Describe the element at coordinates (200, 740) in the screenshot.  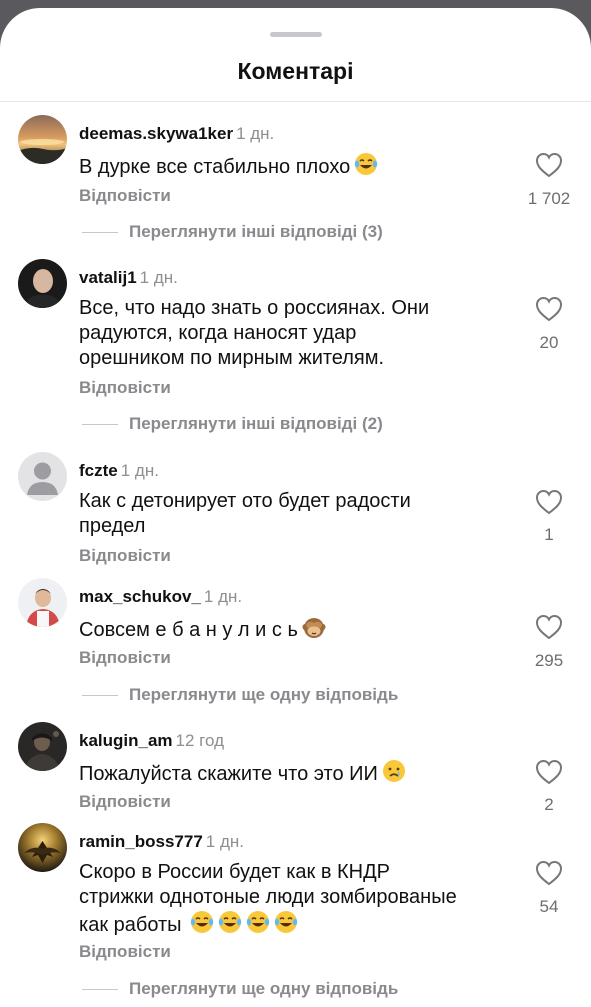
I see `comment-time: 12 год` at that location.